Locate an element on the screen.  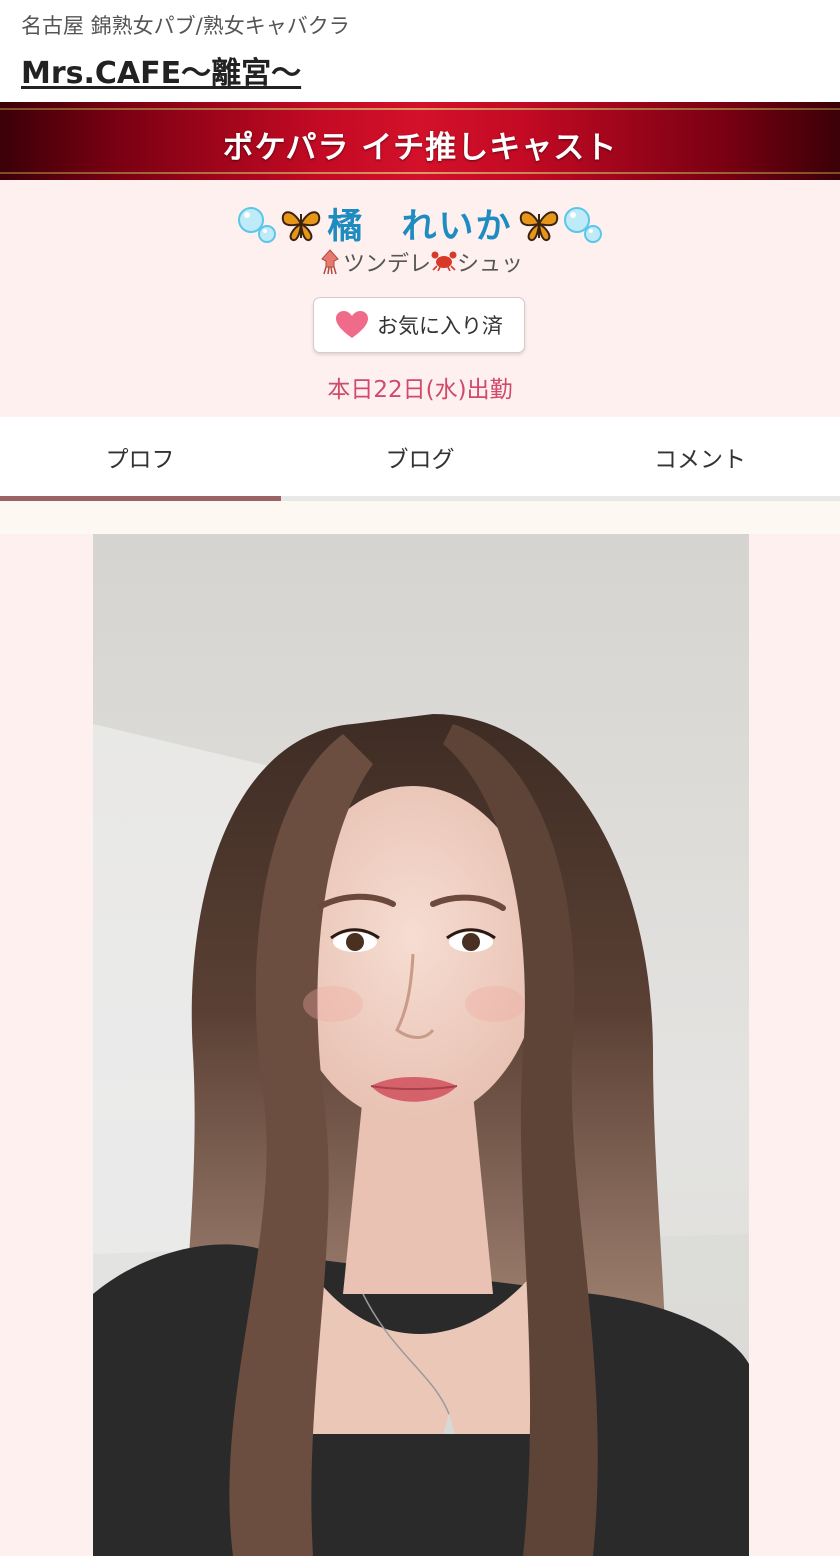
profile-tabs: プロフ ブログ コメント is located at coordinates (420, 459).